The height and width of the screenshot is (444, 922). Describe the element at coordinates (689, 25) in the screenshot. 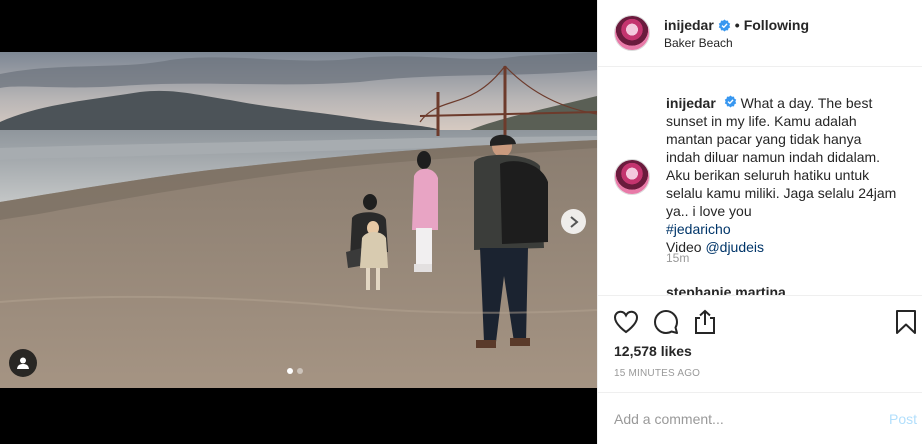

I see `username-link: inijedar` at that location.